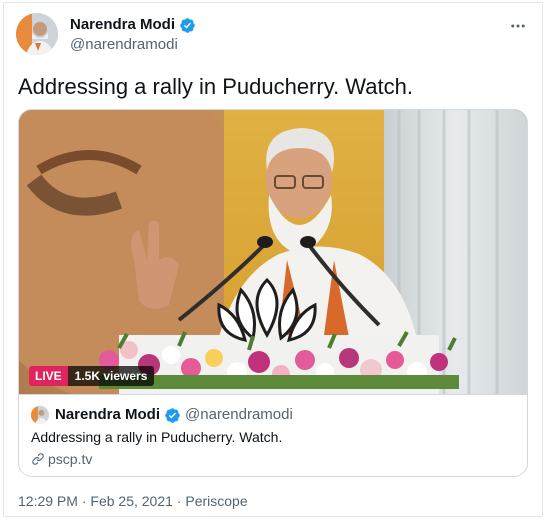  I want to click on card-author-handle: @narendramodi, so click(239, 414).